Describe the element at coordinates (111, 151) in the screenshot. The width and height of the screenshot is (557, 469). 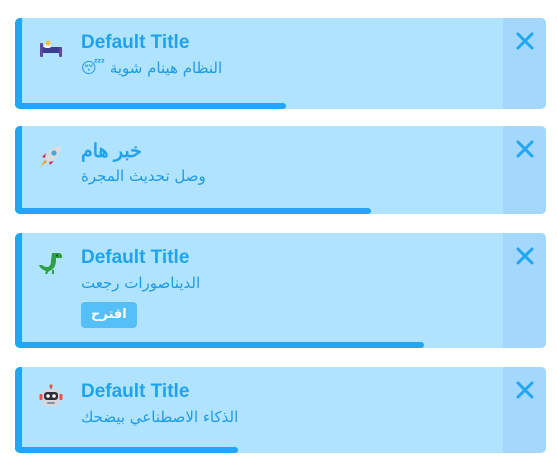
I see `toast-title: خبر هام` at that location.